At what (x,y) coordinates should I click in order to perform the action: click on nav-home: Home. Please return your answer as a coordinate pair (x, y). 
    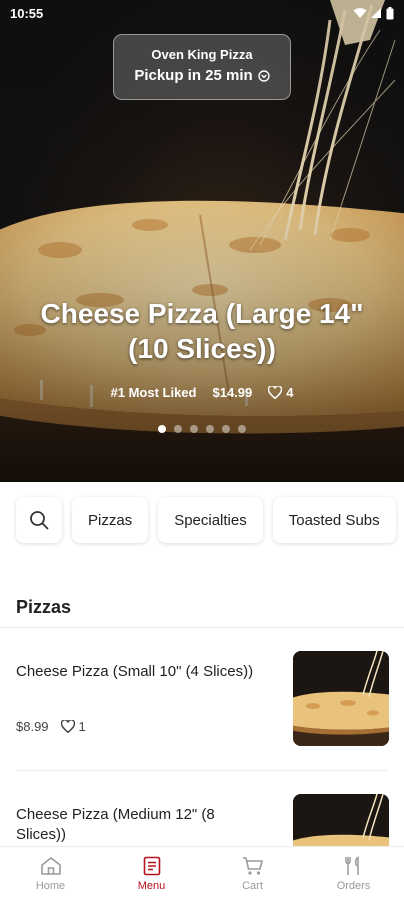
    Looking at the image, I should click on (50, 873).